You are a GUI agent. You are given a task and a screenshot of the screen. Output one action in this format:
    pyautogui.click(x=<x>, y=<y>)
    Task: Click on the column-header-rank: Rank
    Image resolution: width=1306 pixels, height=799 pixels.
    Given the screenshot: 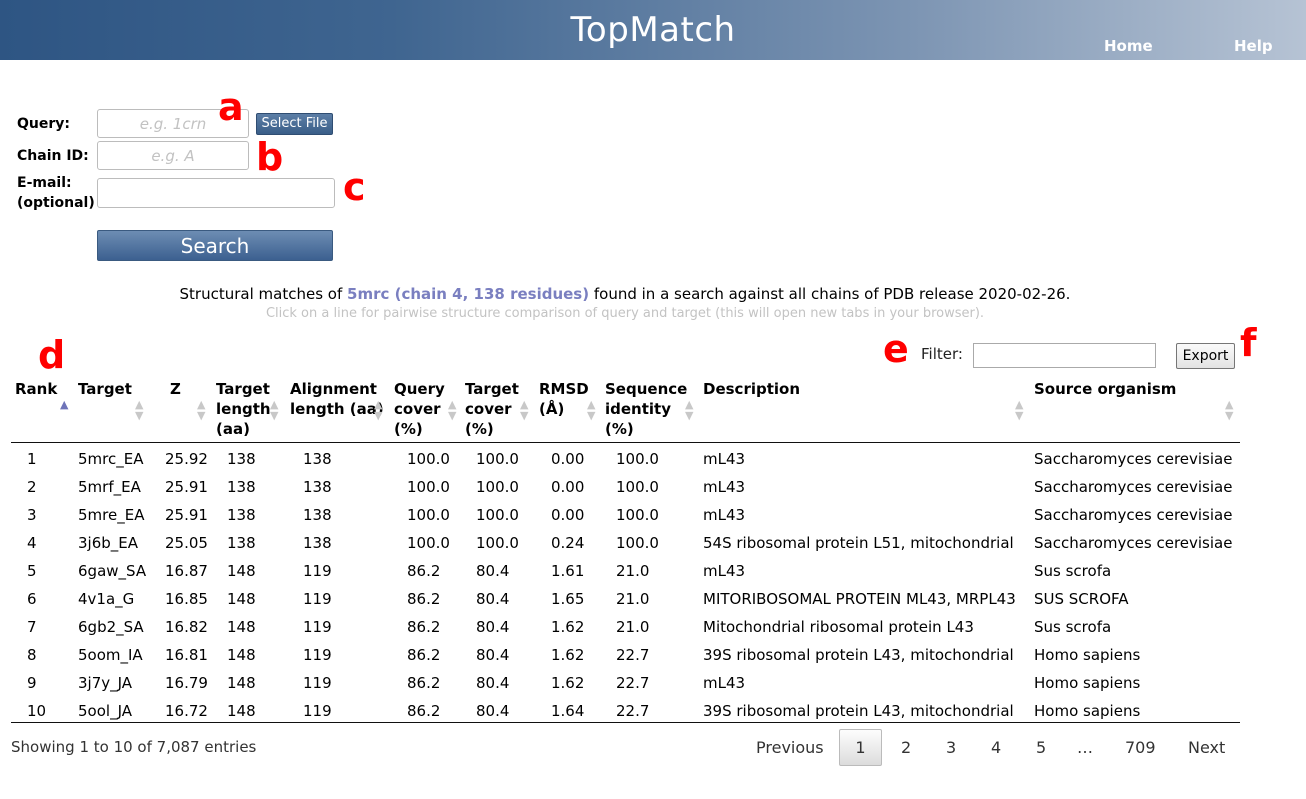 What is the action you would take?
    pyautogui.click(x=36, y=389)
    